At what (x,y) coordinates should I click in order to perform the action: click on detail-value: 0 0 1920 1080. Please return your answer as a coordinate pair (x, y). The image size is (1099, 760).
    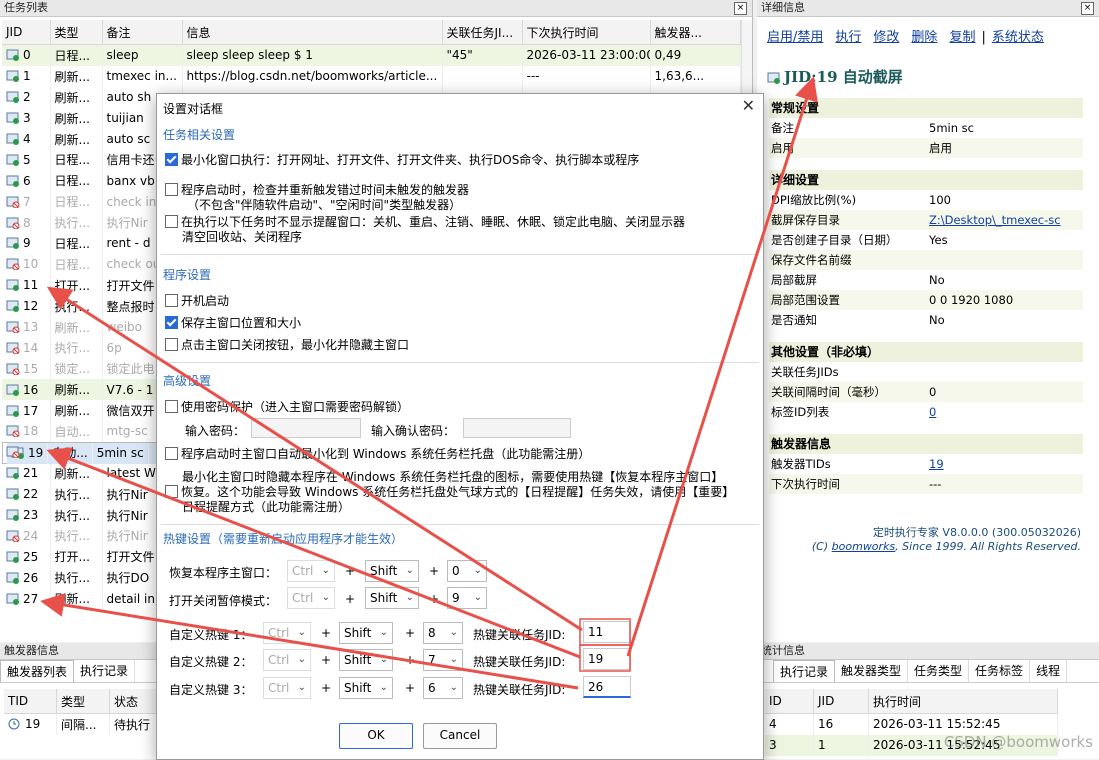
    Looking at the image, I should click on (971, 300).